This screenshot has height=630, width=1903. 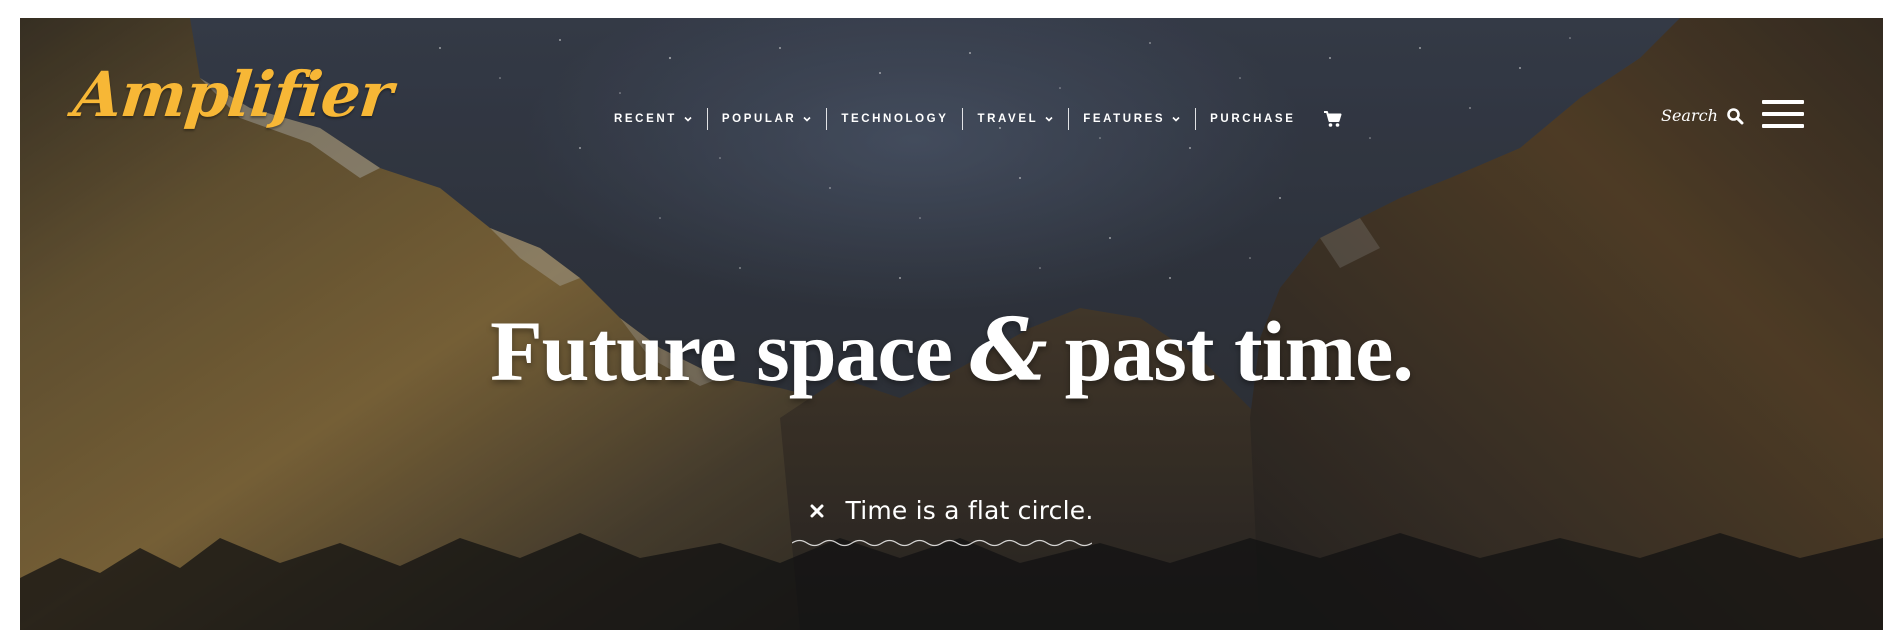 I want to click on nav-item-label: FEATURES, so click(x=1124, y=119).